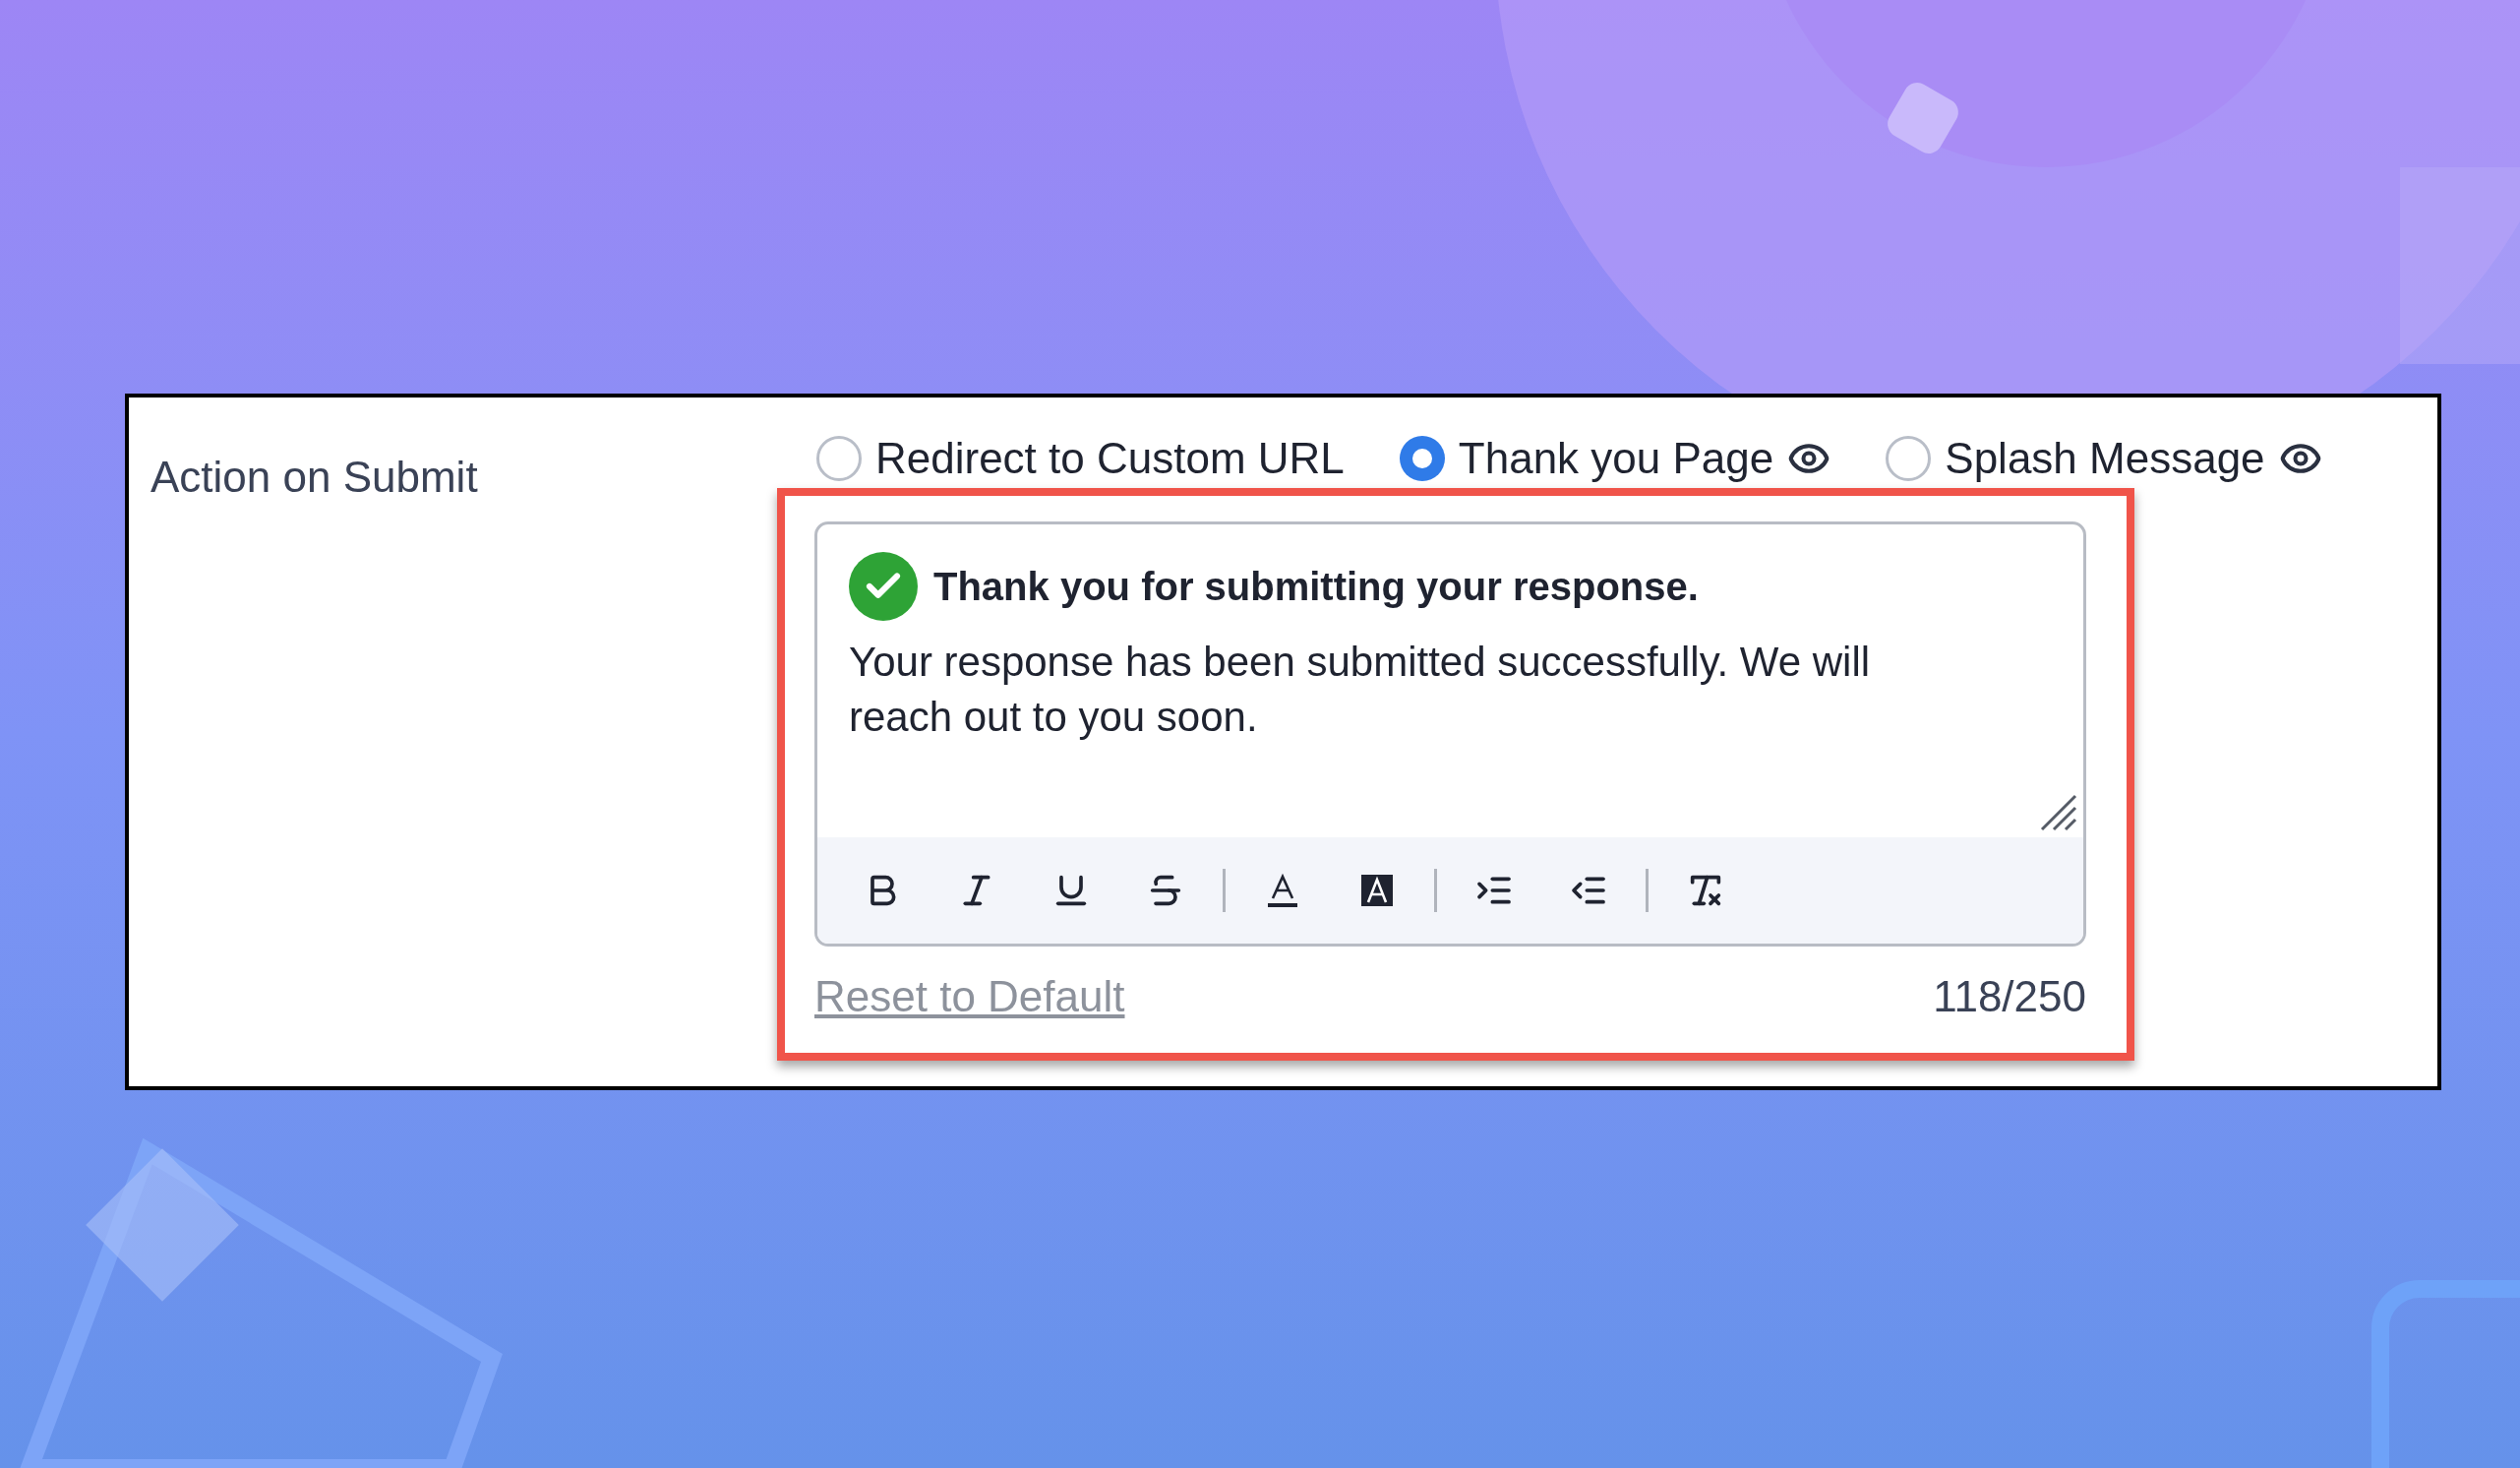 Image resolution: width=2520 pixels, height=1468 pixels. I want to click on message-title: Thank you for submitting your response., so click(1316, 587).